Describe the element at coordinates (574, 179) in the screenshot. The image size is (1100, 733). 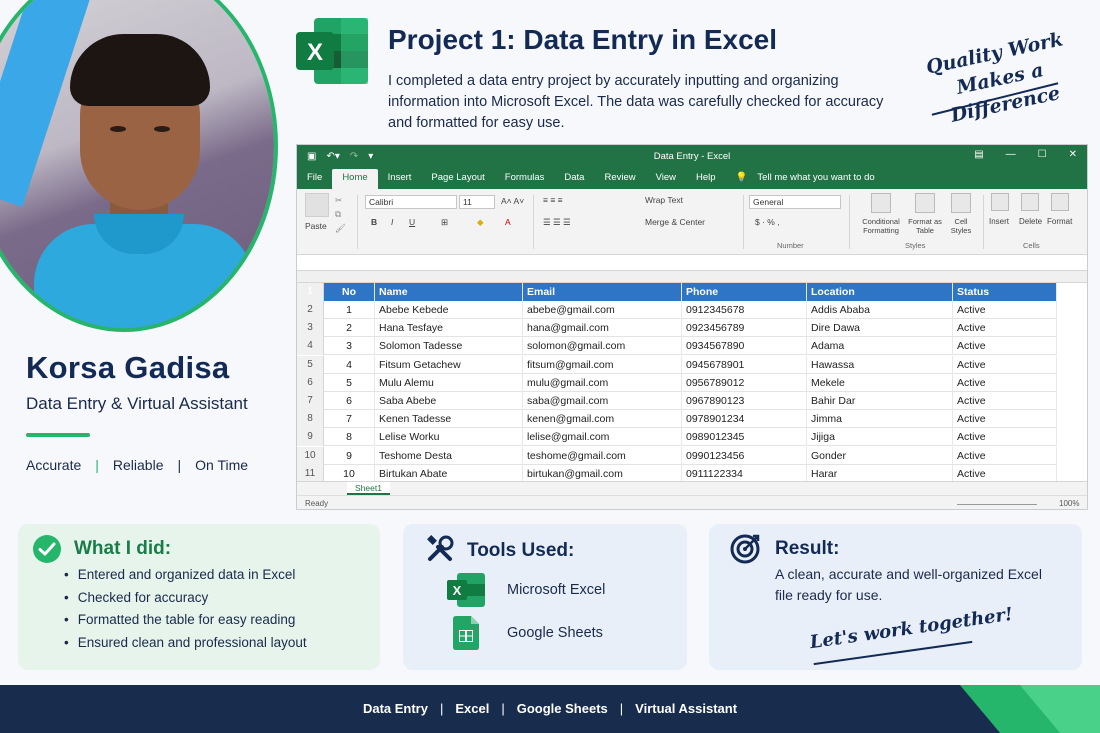
I see `tab-data: Data` at that location.